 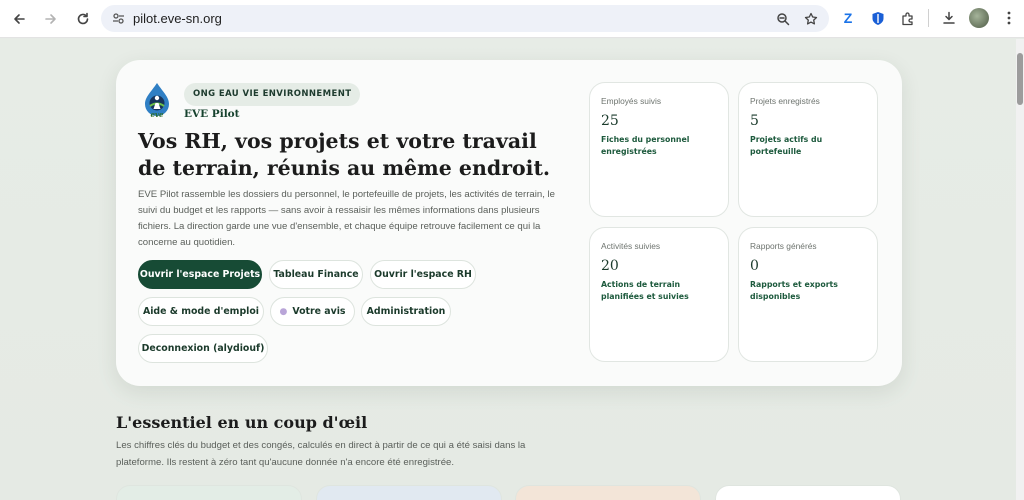 I want to click on stat-label: Employés suivis, so click(x=631, y=101).